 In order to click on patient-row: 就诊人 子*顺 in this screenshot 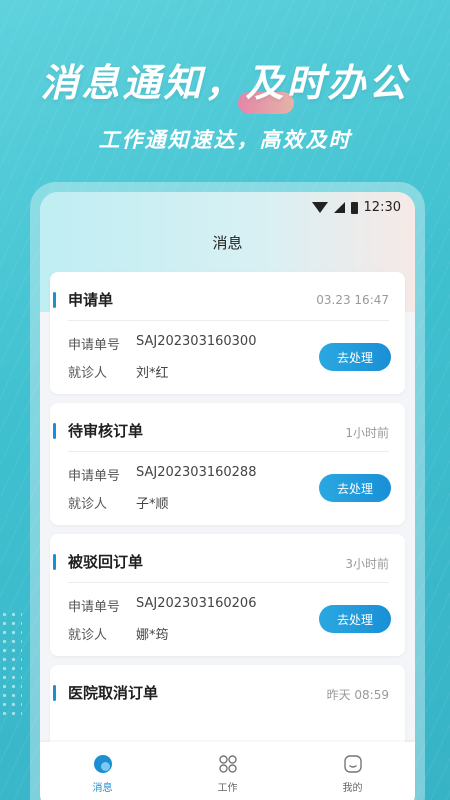, I will do `click(118, 502)`.